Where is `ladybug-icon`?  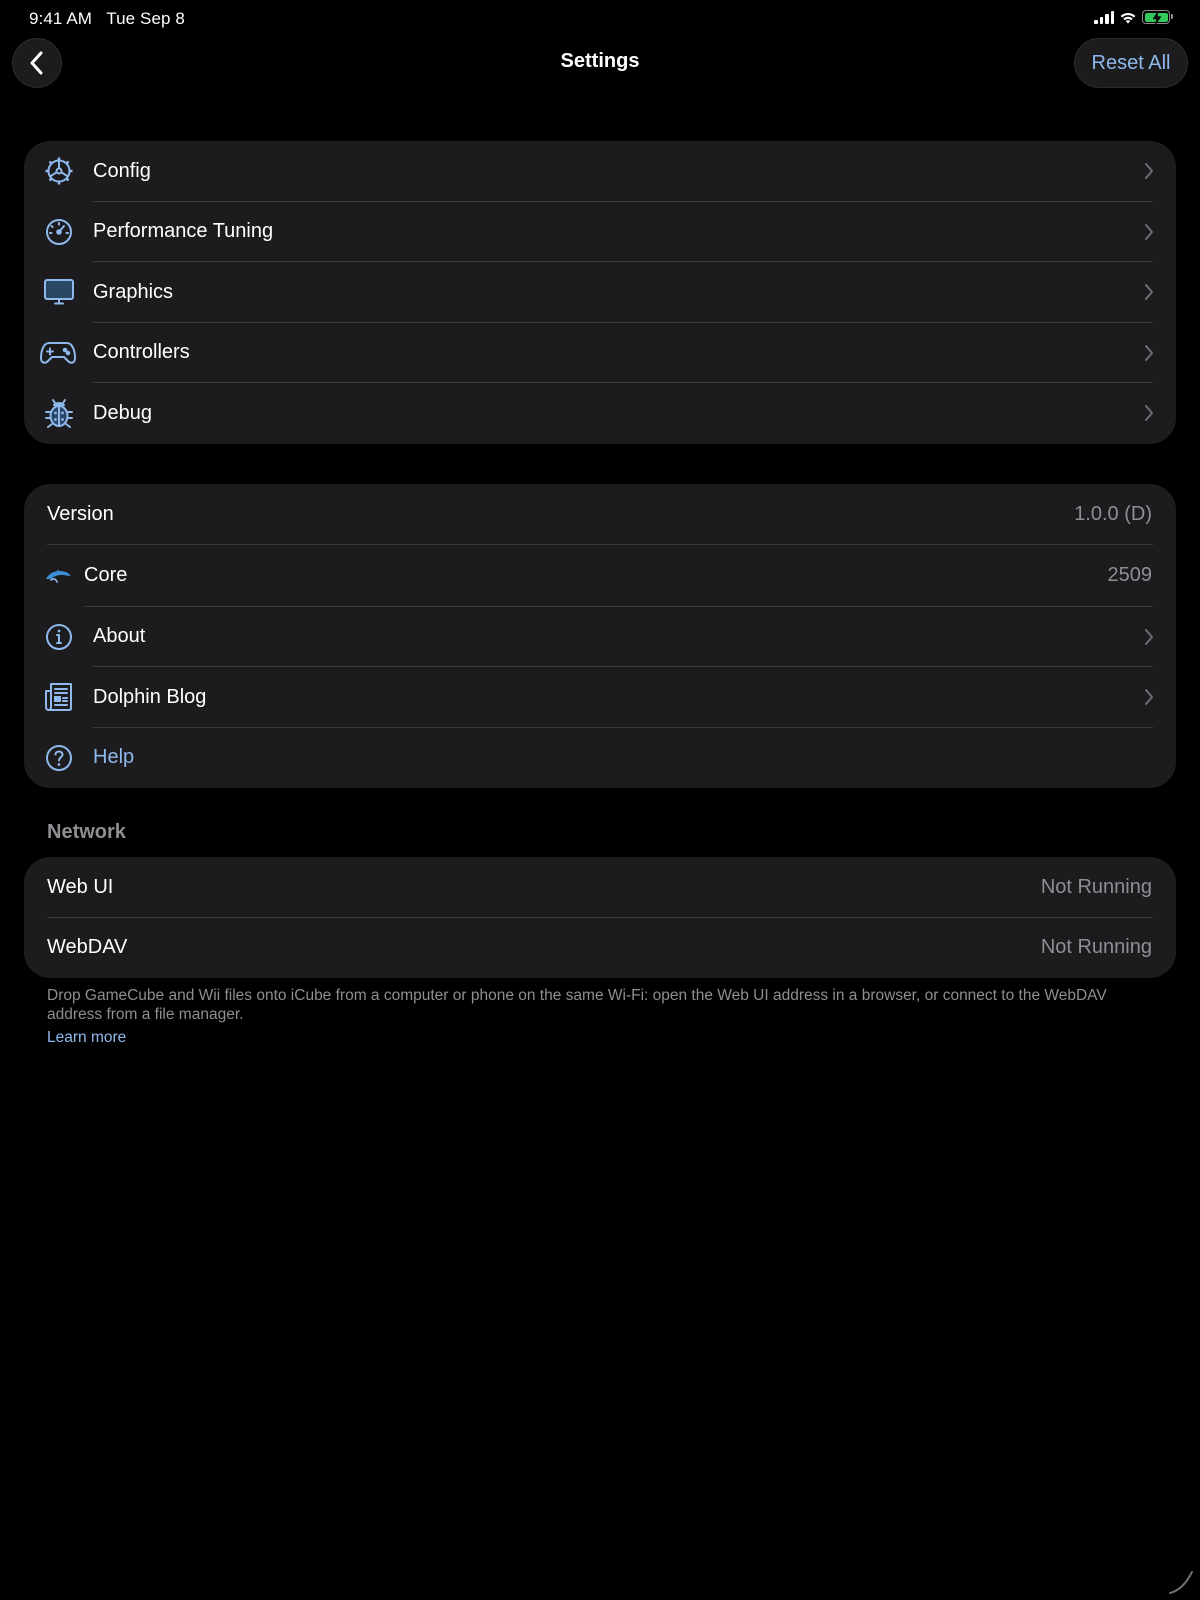
ladybug-icon is located at coordinates (59, 413).